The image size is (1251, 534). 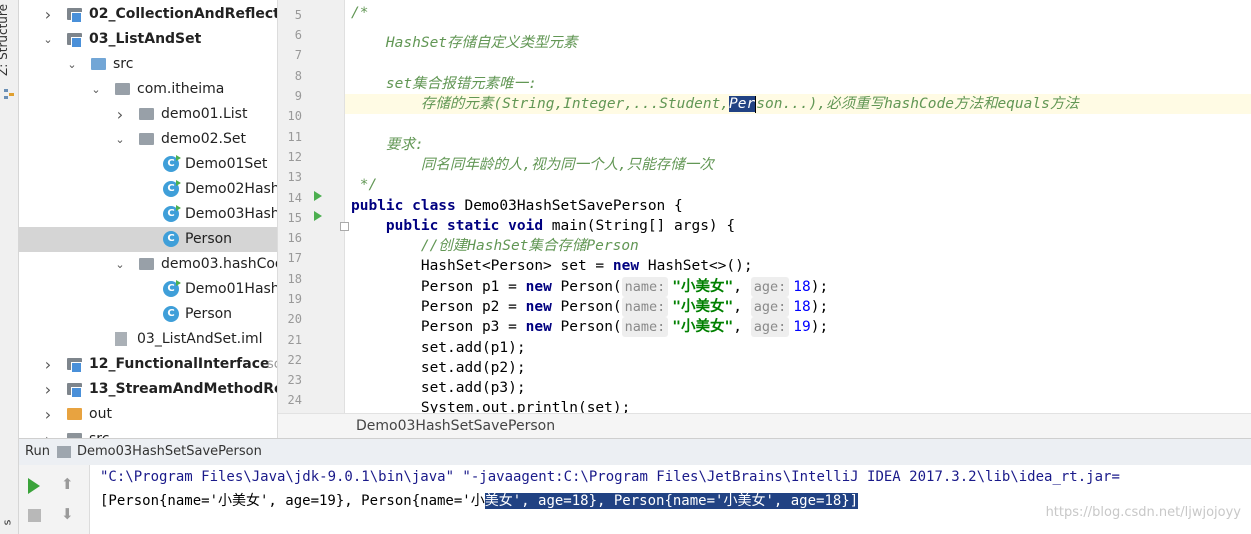 What do you see at coordinates (54, 499) in the screenshot?
I see `console-toolbar: ⬆ ⬇` at bounding box center [54, 499].